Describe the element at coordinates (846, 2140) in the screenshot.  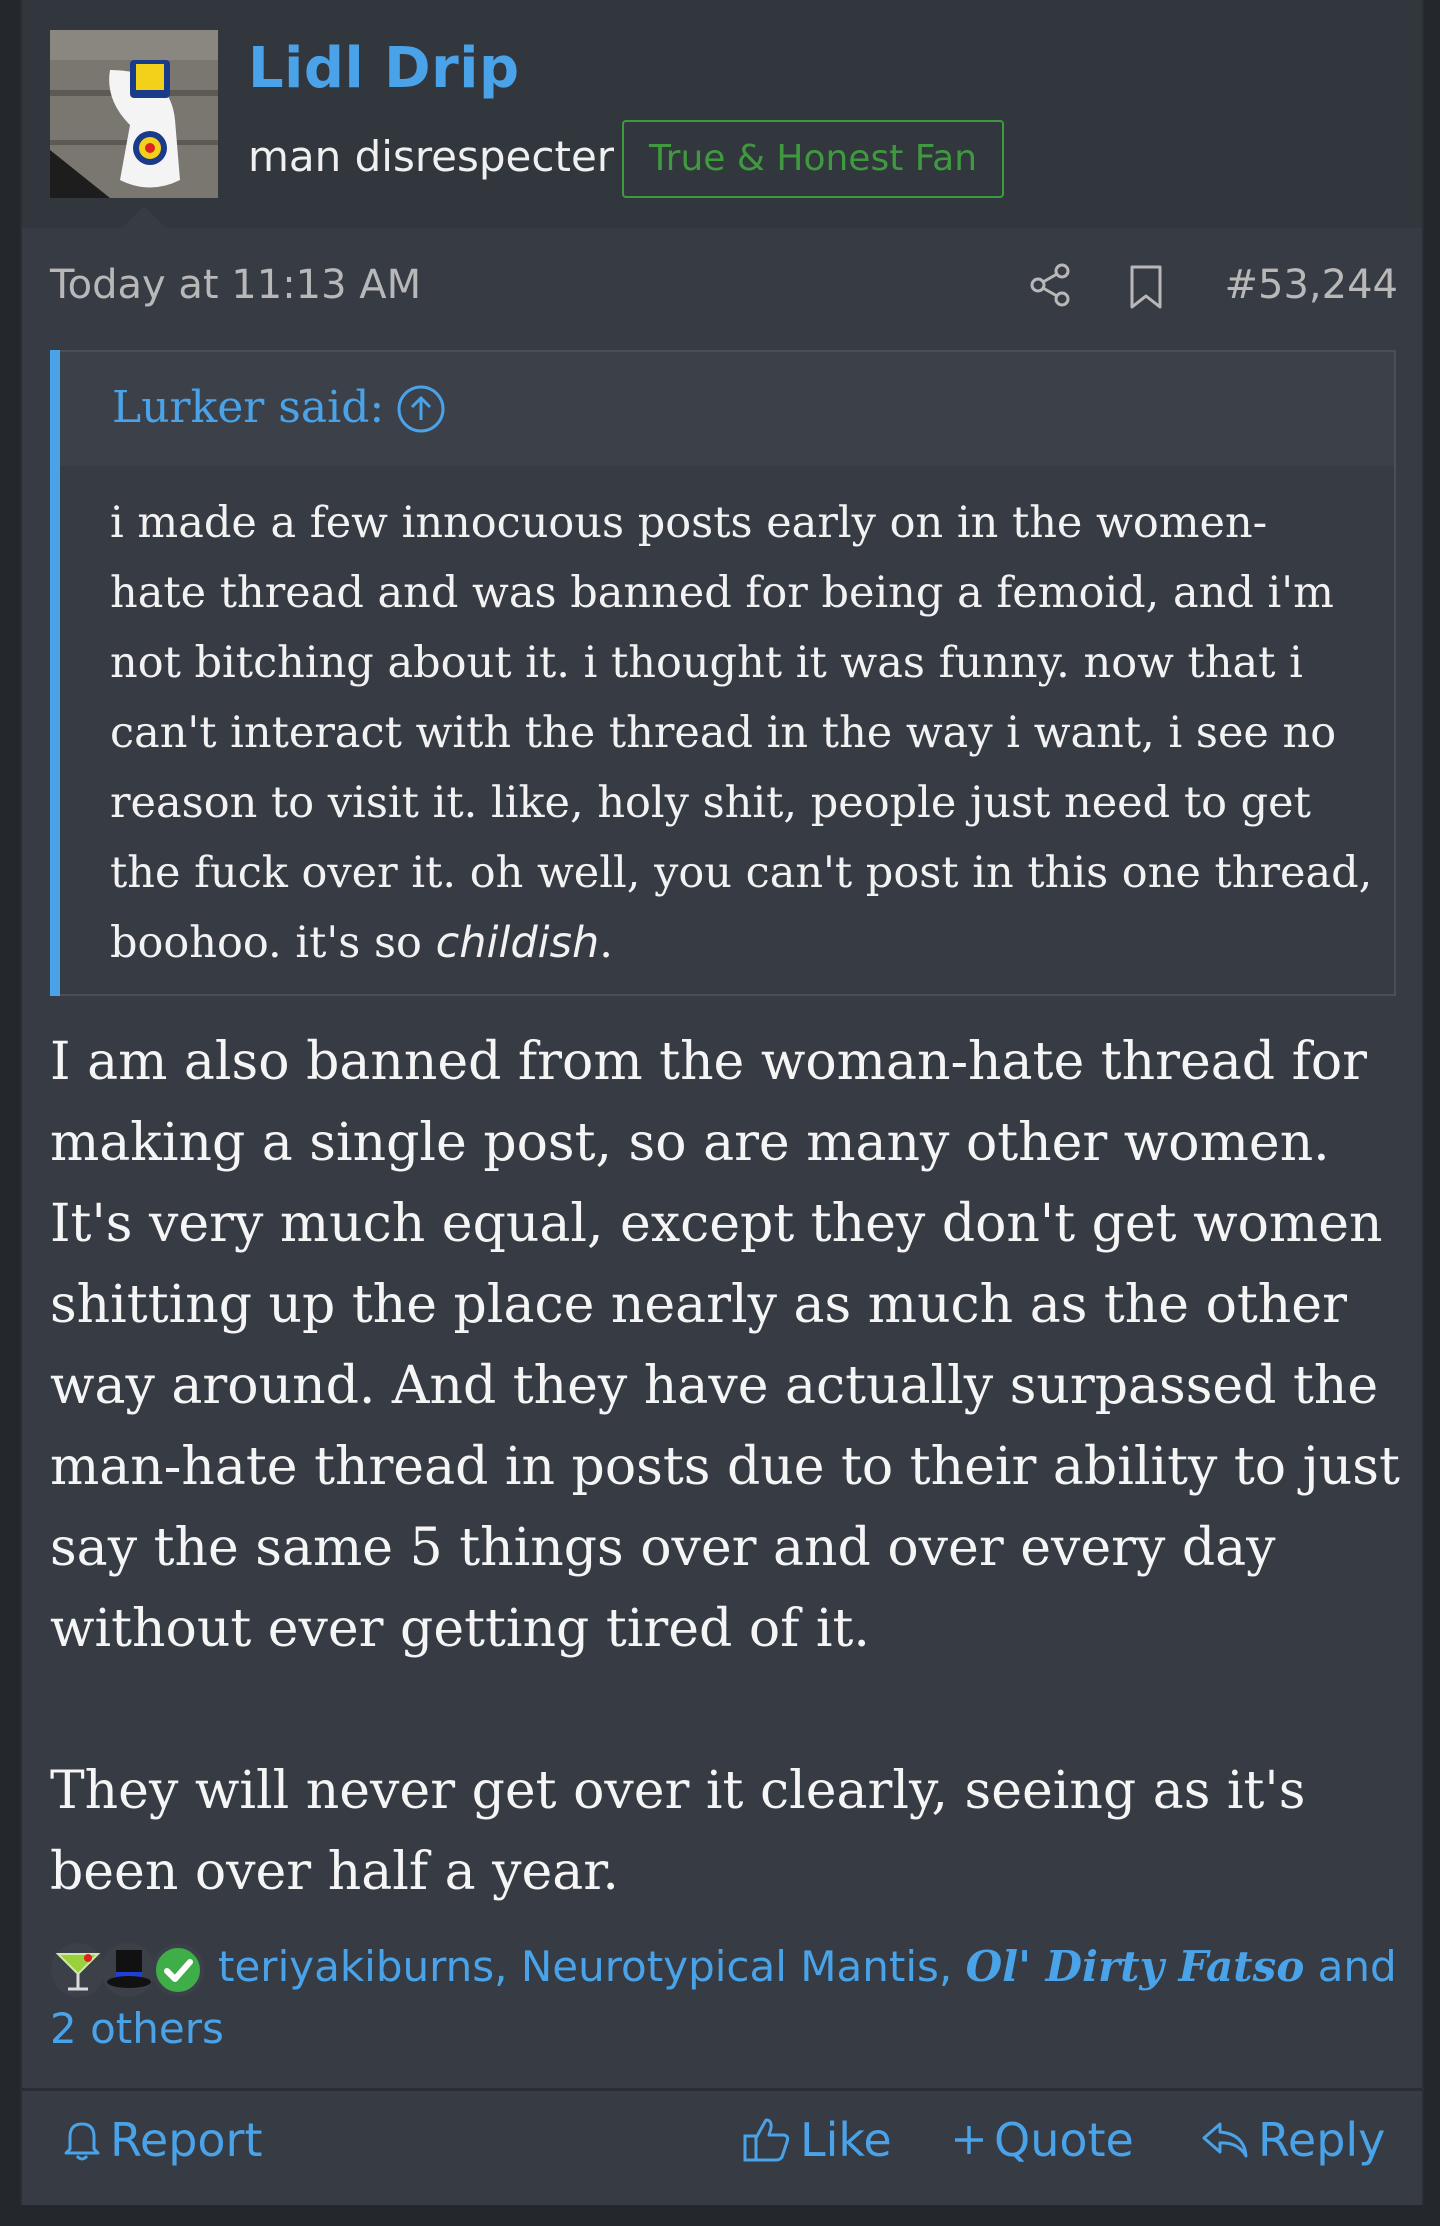
I see `like-label: Like` at that location.